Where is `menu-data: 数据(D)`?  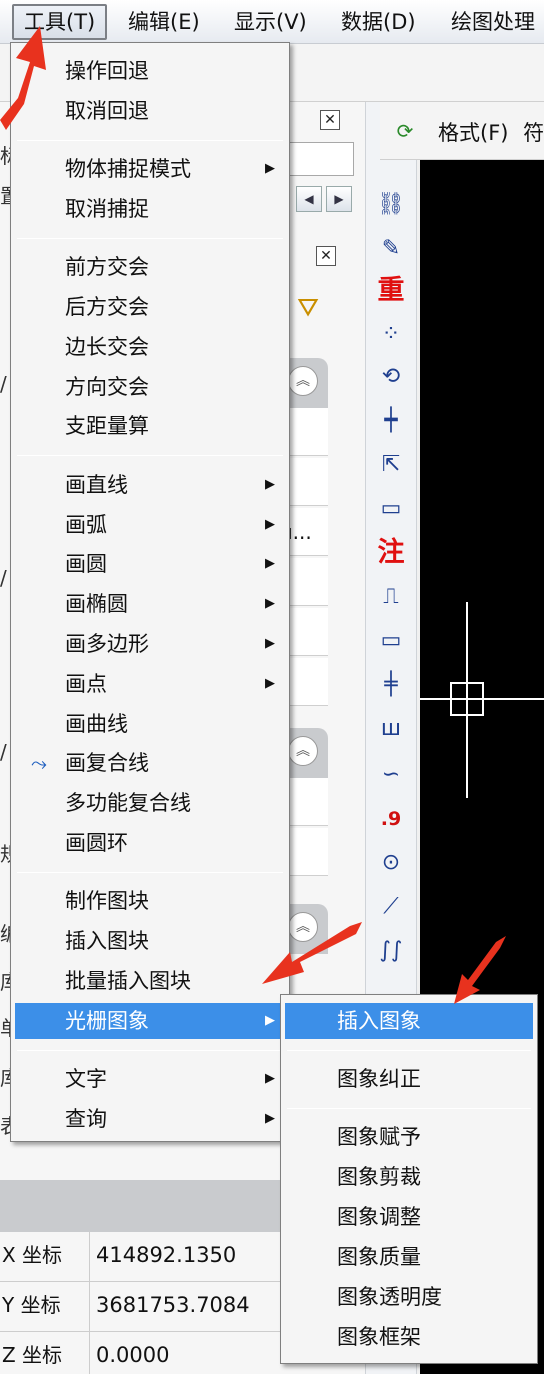
menu-data: 数据(D) is located at coordinates (378, 22).